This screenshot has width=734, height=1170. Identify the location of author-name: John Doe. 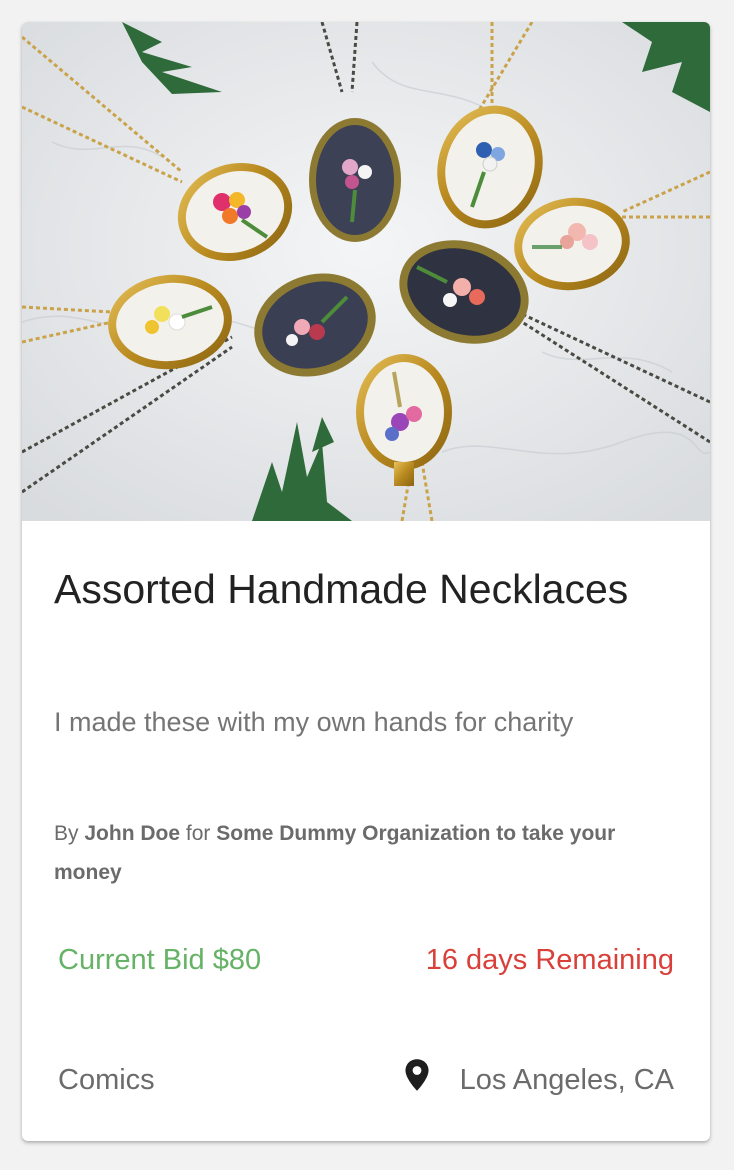
(132, 833).